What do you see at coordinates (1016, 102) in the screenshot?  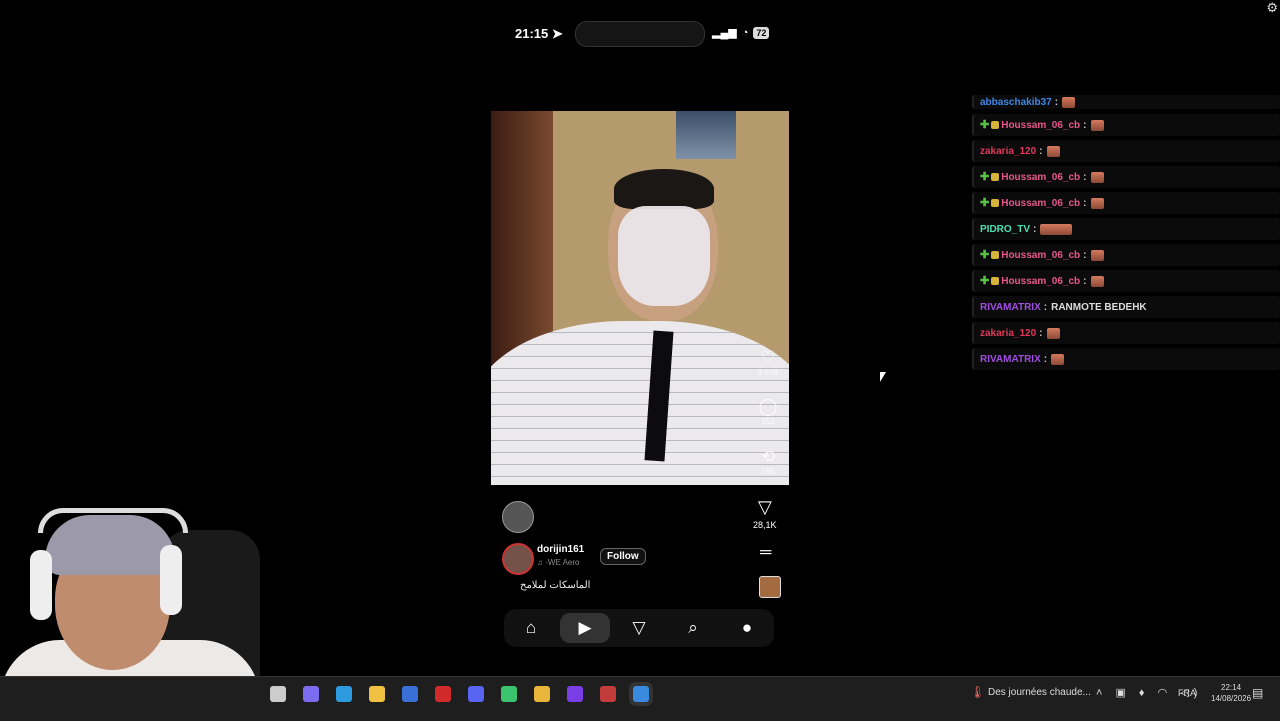 I see `chat-username: abbaschakib37` at bounding box center [1016, 102].